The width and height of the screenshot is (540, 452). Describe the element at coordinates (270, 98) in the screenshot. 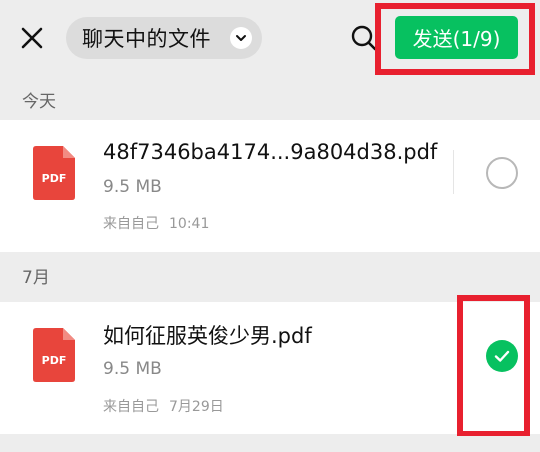

I see `section-header-today: 今天` at that location.